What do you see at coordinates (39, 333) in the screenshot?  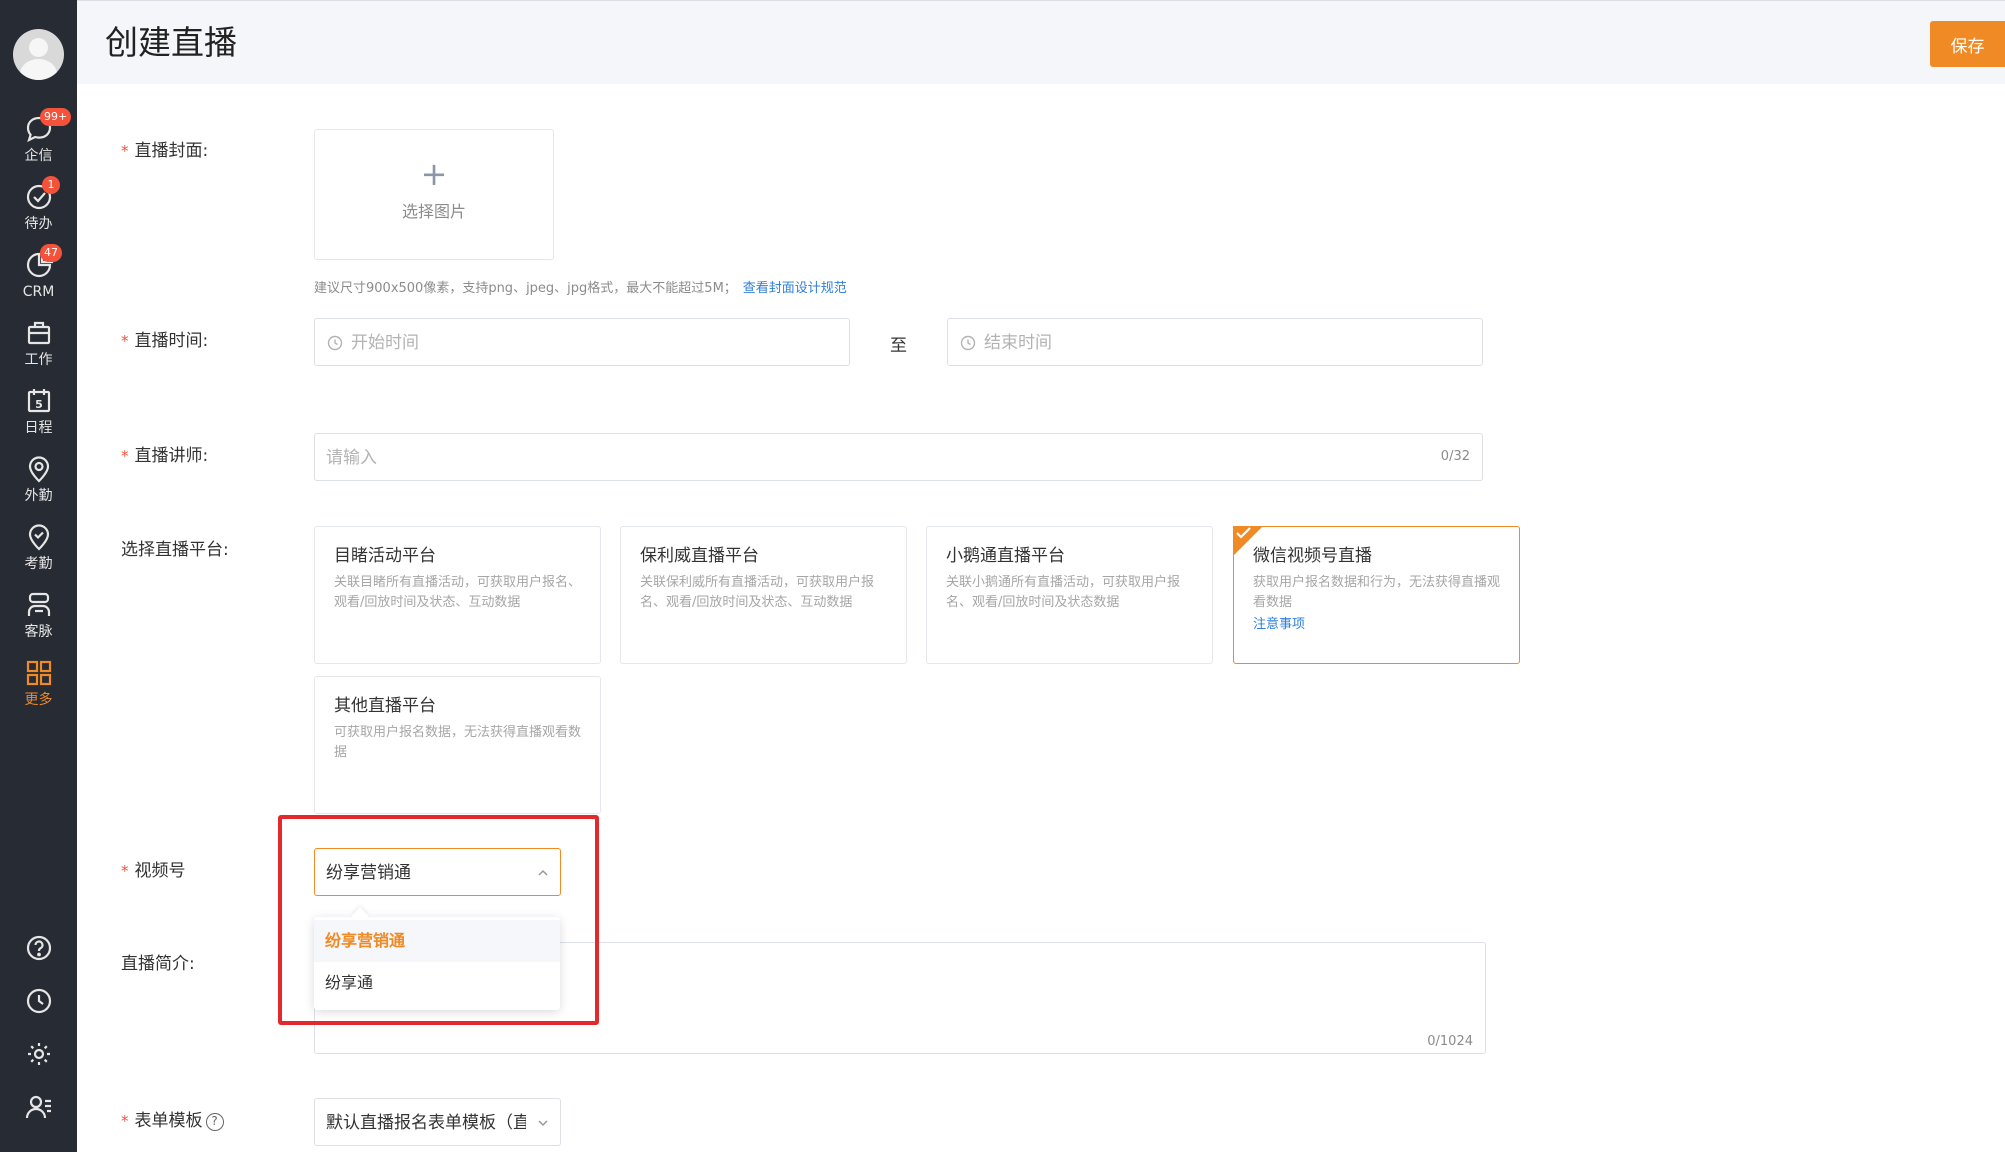 I see `briefcase-icon` at bounding box center [39, 333].